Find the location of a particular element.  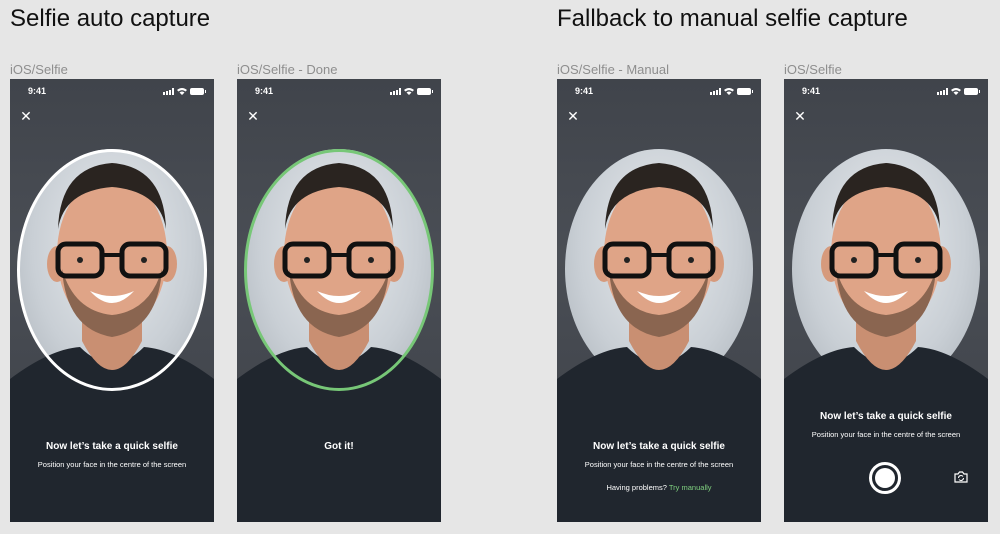

frame-label-selfie-done: iOS/Selfie - Done is located at coordinates (287, 69).